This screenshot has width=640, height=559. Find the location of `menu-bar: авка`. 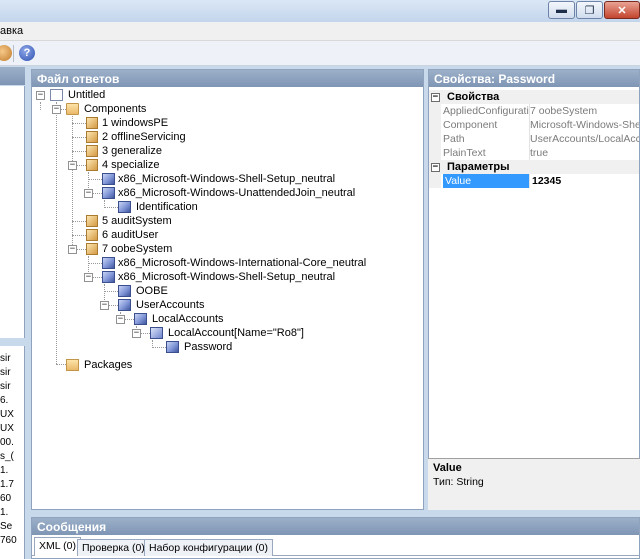

menu-bar: авка is located at coordinates (320, 31).